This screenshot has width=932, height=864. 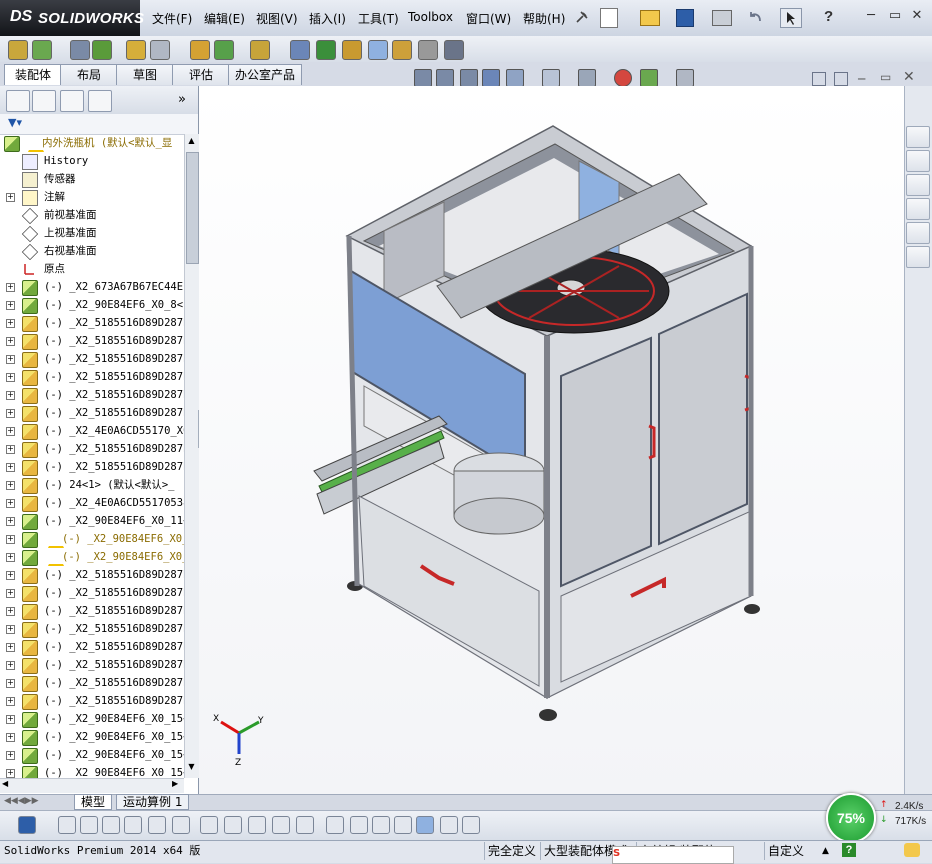 I want to click on tree-scroll-thumb, so click(x=192, y=208).